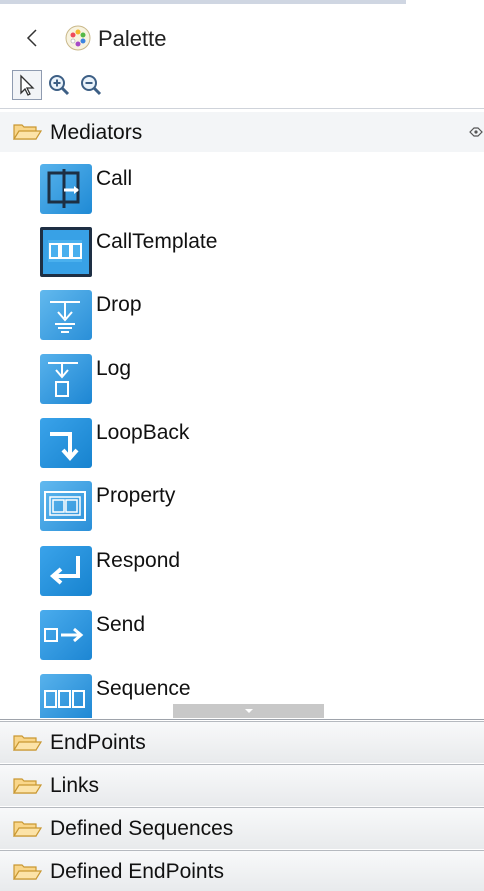 This screenshot has width=484, height=891. I want to click on loopback-icon, so click(66, 443).